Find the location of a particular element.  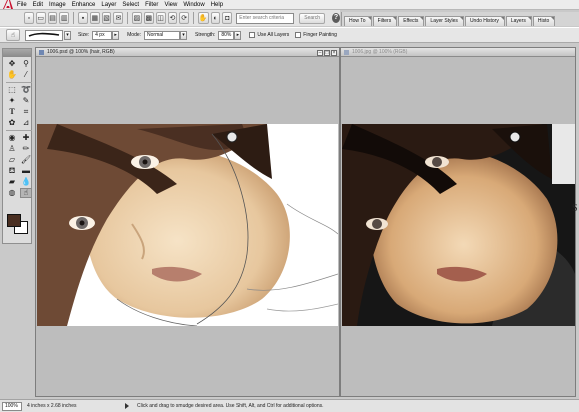

quick-fix-icon: ✋ is located at coordinates (203, 18).